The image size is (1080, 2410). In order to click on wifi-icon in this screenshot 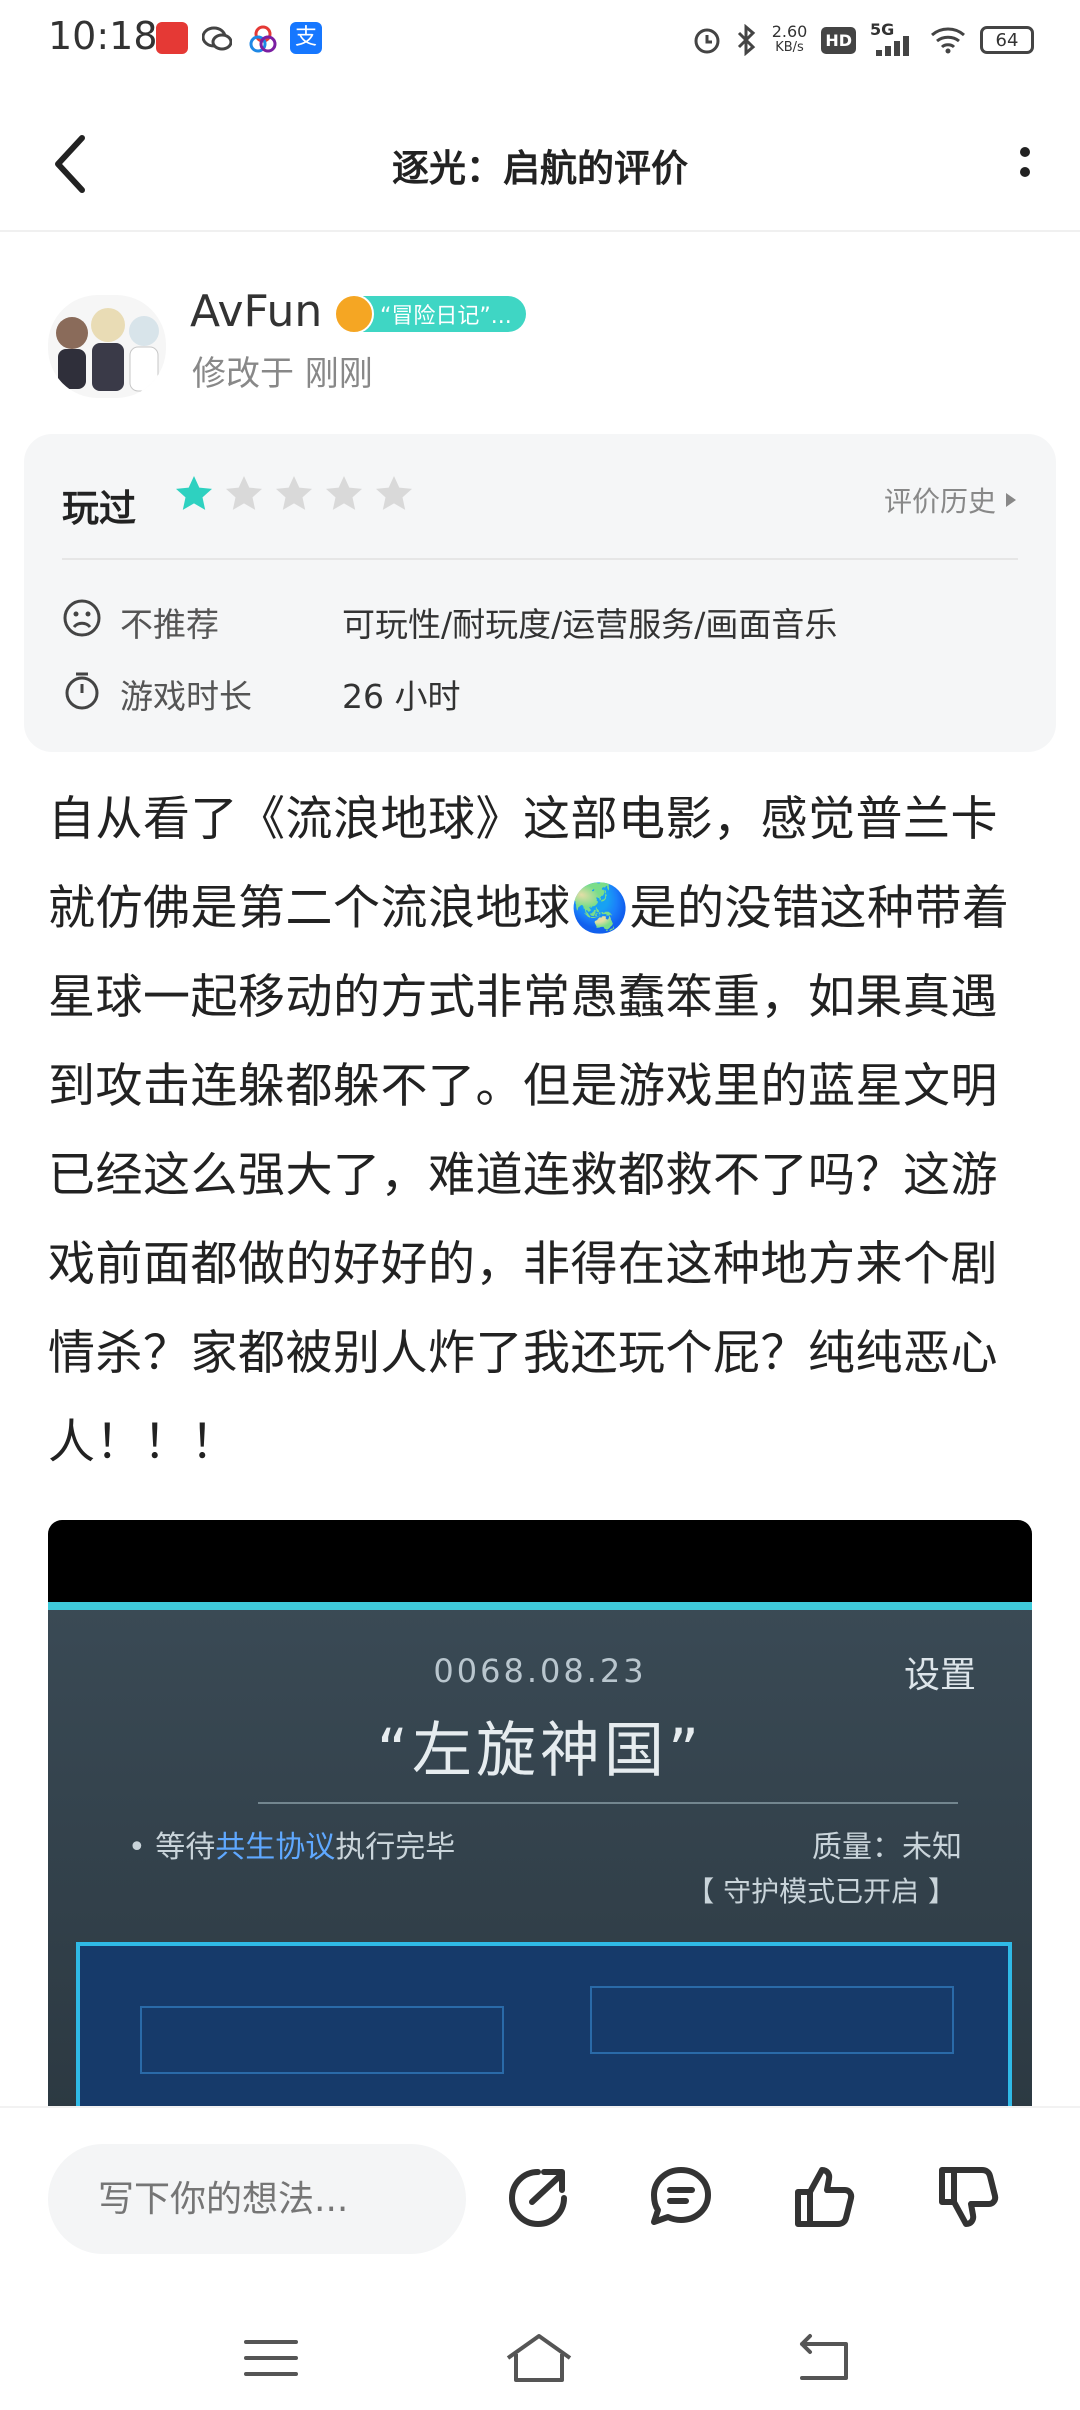, I will do `click(948, 40)`.